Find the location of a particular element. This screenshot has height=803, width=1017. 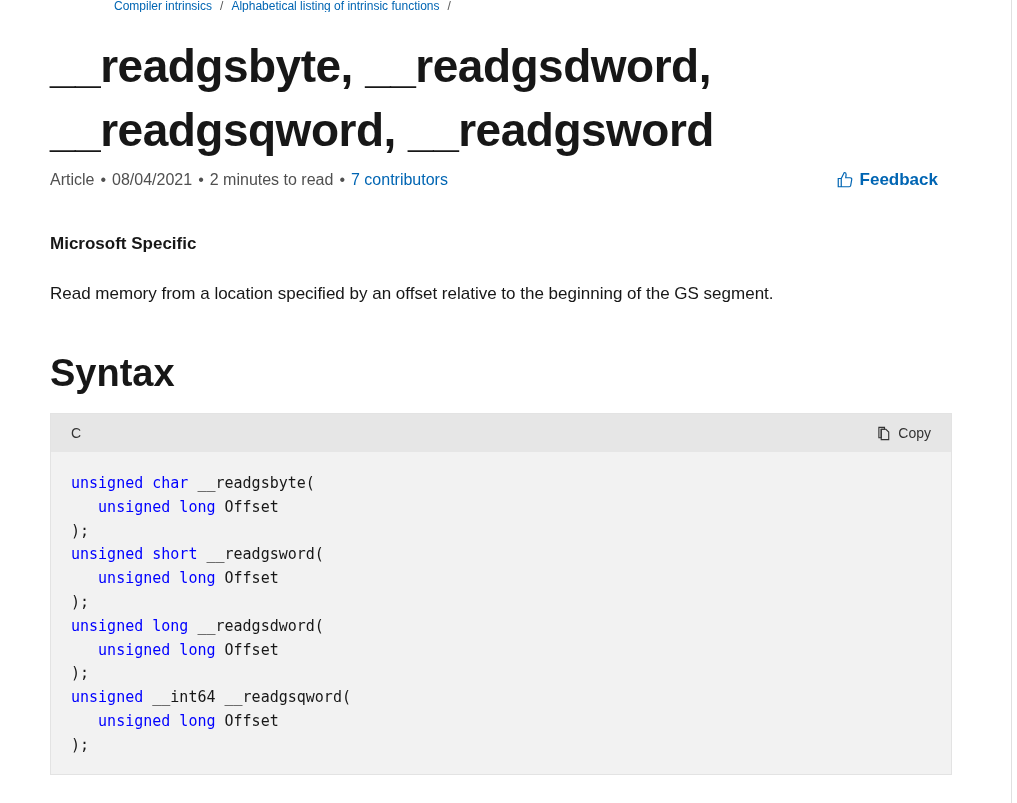

feedback-button: Feedback is located at coordinates (886, 180).